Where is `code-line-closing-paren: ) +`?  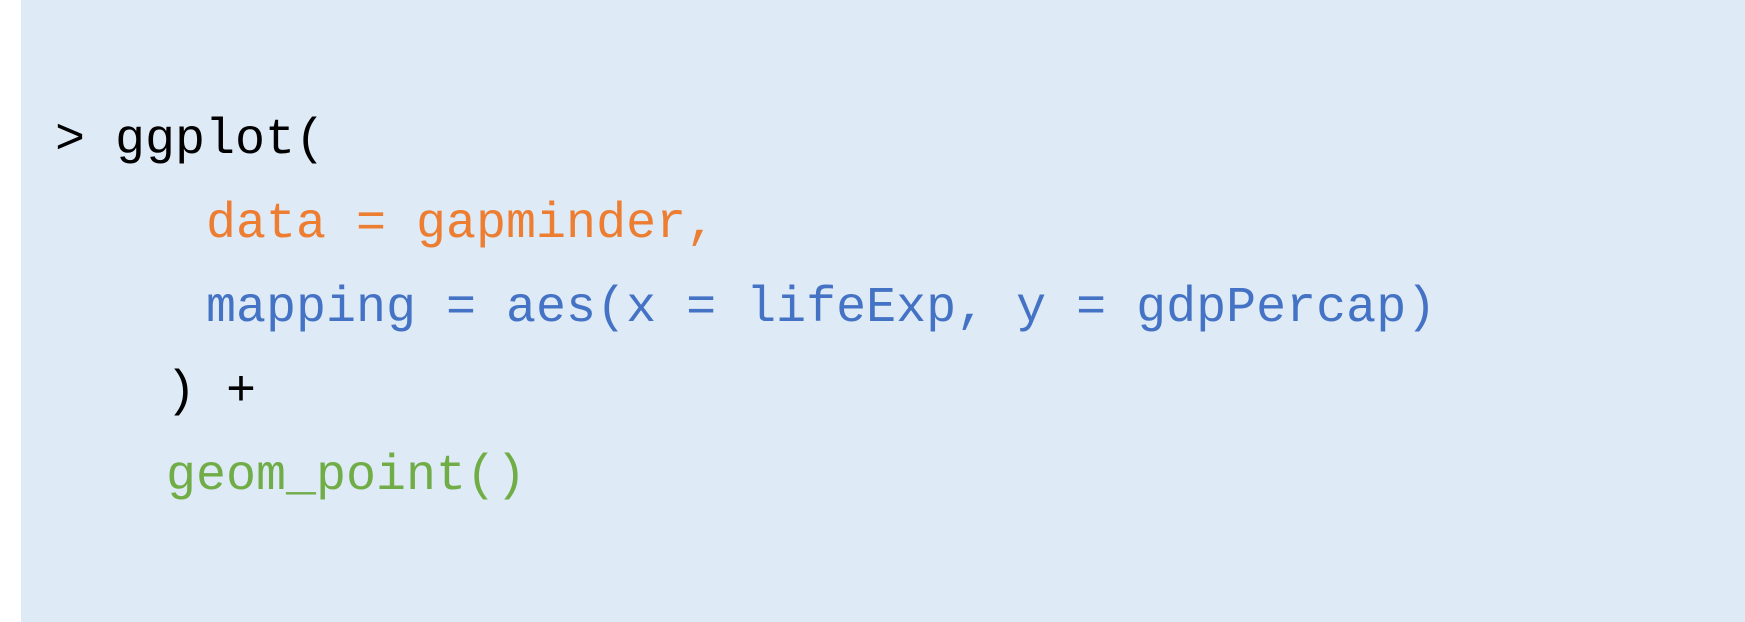
code-line-closing-paren: ) + is located at coordinates (211, 392).